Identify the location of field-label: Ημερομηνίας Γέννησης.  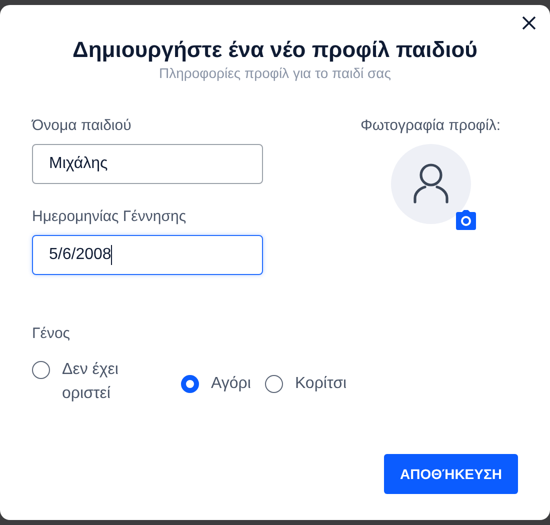
(110, 217).